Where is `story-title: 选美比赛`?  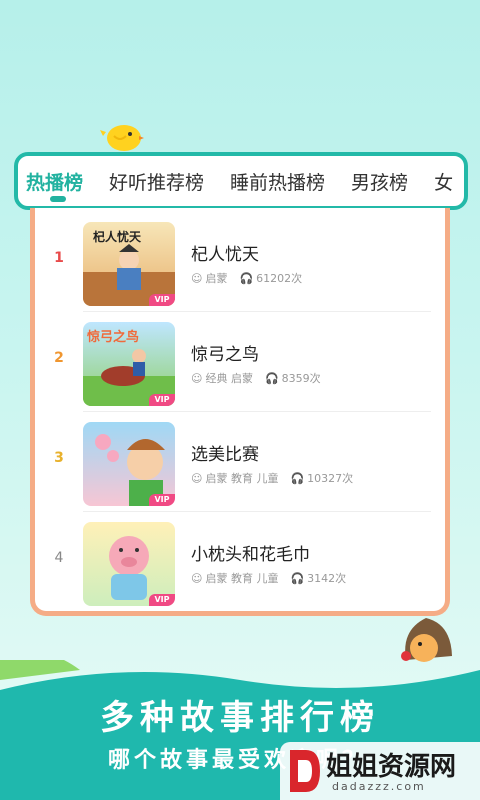 story-title: 选美比赛 is located at coordinates (225, 455).